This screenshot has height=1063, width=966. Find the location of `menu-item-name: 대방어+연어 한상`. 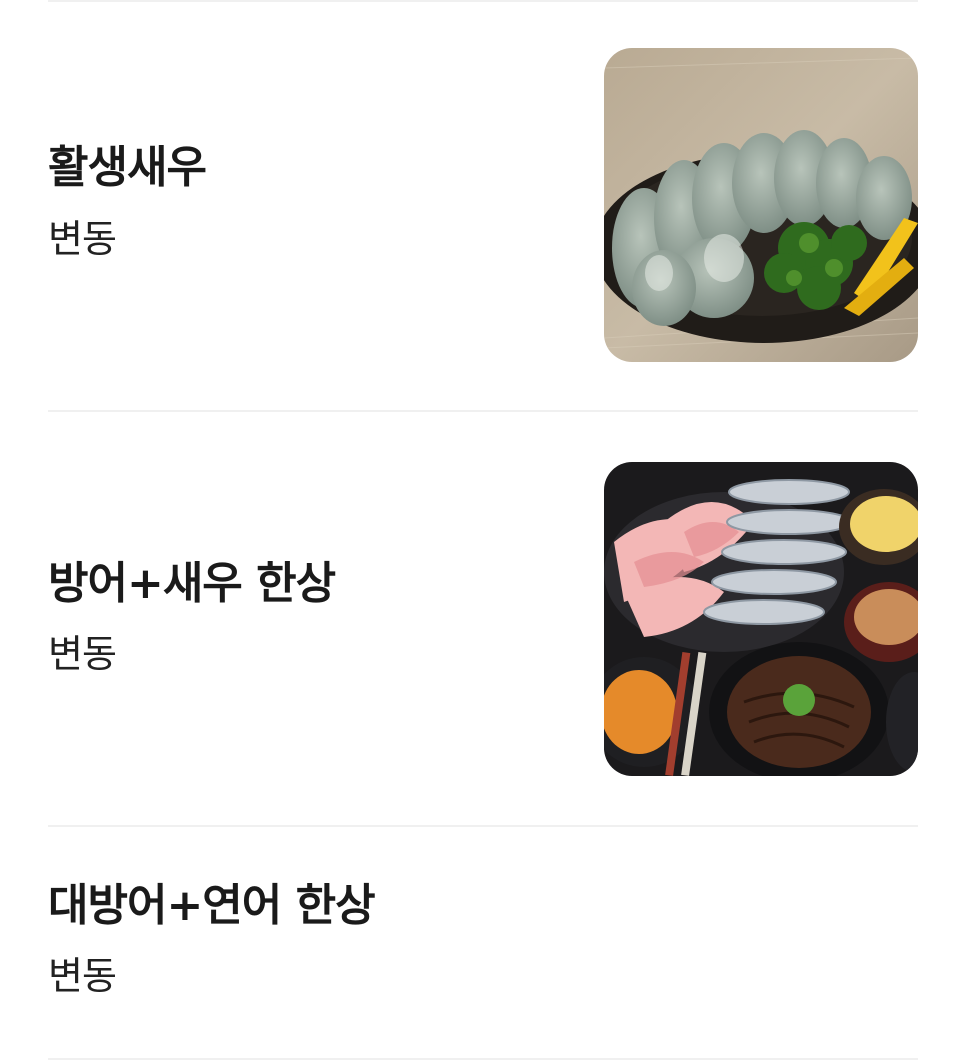

menu-item-name: 대방어+연어 한상 is located at coordinates (212, 905).